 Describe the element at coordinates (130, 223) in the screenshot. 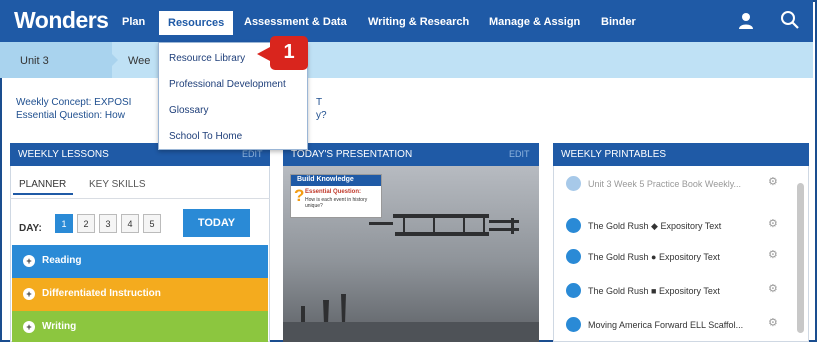

I see `day-4-button: 4` at that location.